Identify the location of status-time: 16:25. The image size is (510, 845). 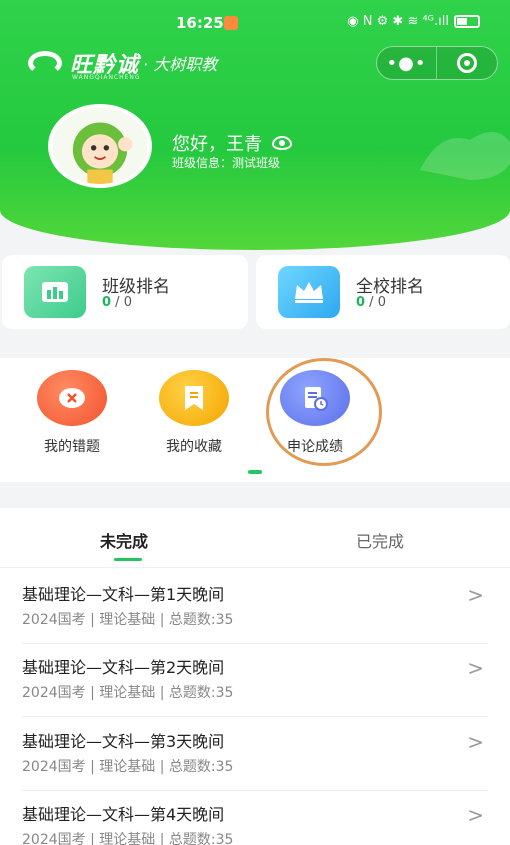
(200, 23).